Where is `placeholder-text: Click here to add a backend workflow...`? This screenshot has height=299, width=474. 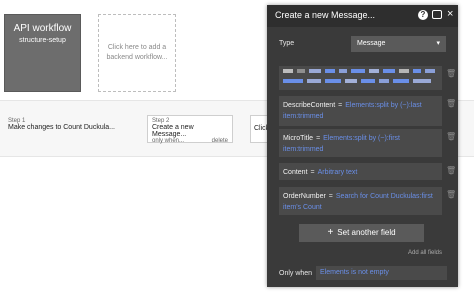 placeholder-text: Click here to add a backend workflow... is located at coordinates (137, 52).